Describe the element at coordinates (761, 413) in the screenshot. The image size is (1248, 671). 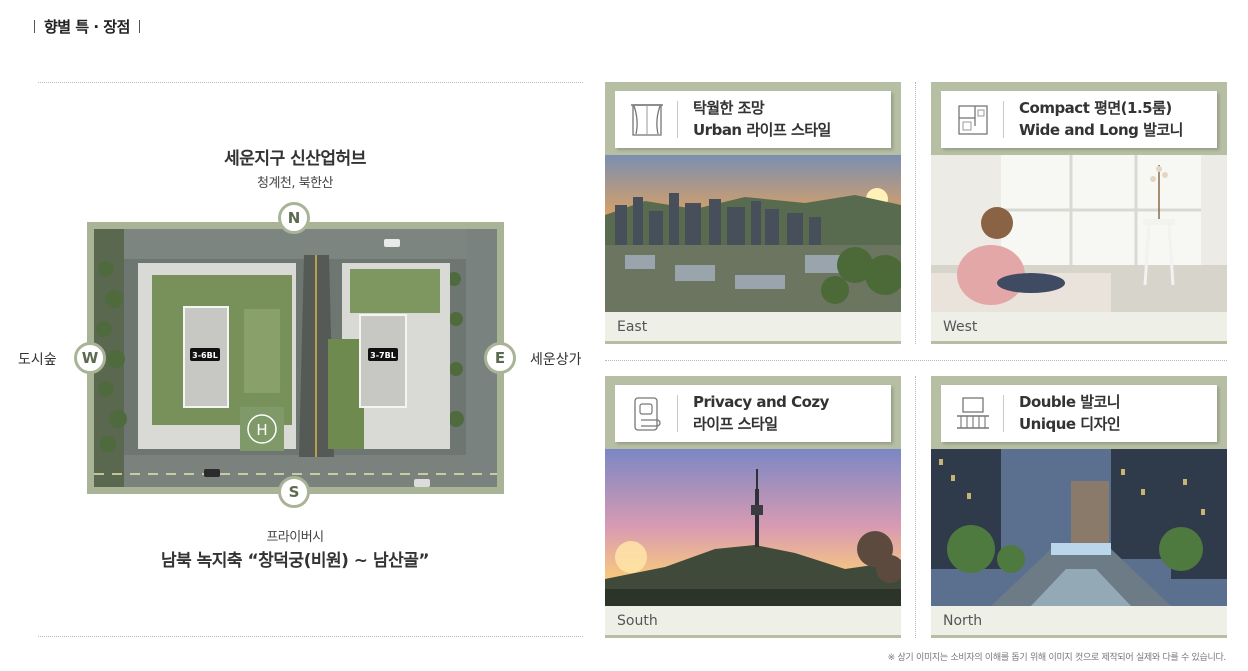
I see `card-header-text: Privacy and Cozy 라이프 스타일` at that location.